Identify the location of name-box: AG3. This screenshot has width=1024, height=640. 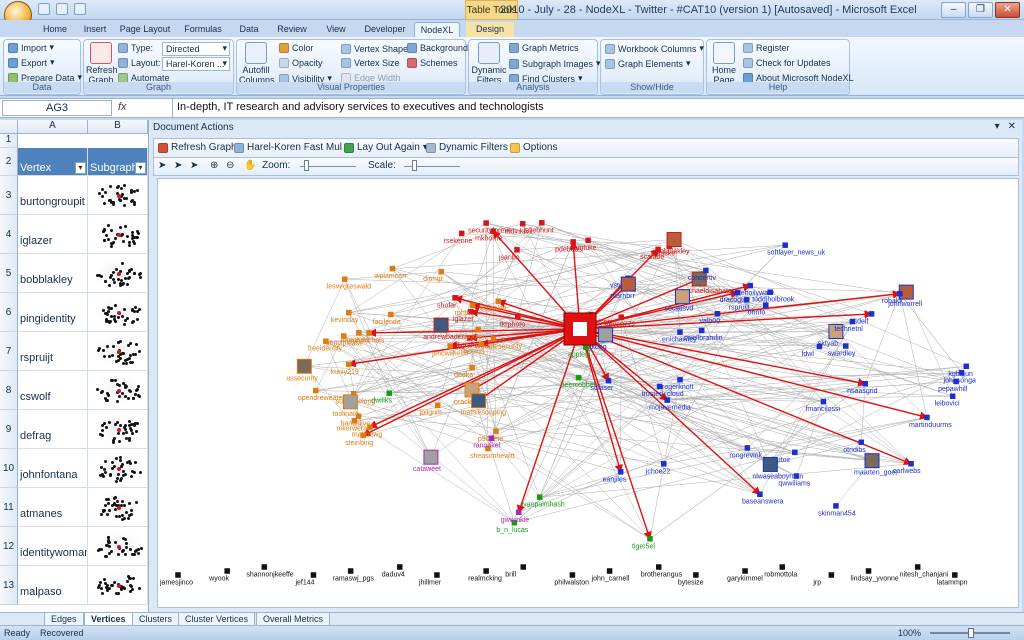
(57, 108).